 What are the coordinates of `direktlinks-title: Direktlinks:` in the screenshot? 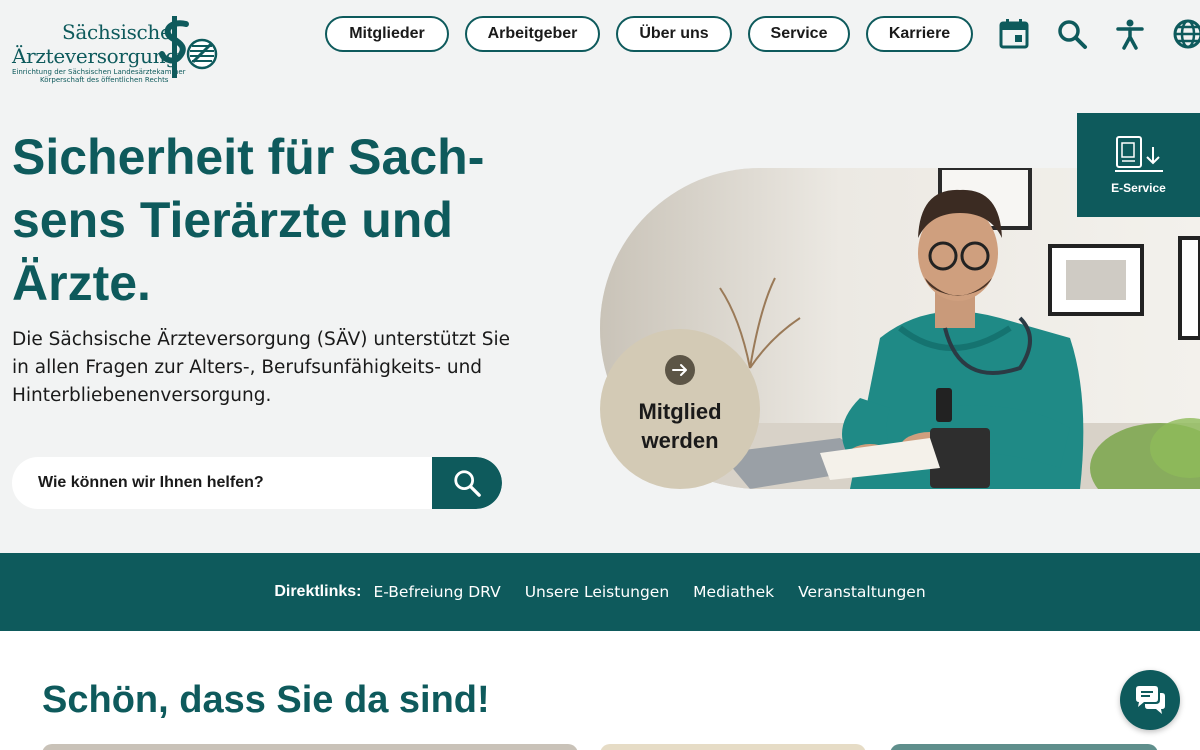 It's located at (318, 591).